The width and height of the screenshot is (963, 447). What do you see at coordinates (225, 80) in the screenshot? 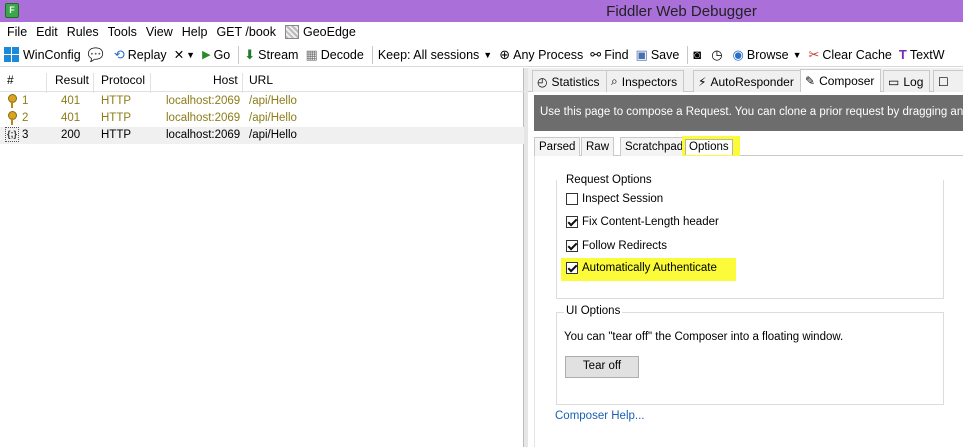
I see `column-header-host: Host` at bounding box center [225, 80].